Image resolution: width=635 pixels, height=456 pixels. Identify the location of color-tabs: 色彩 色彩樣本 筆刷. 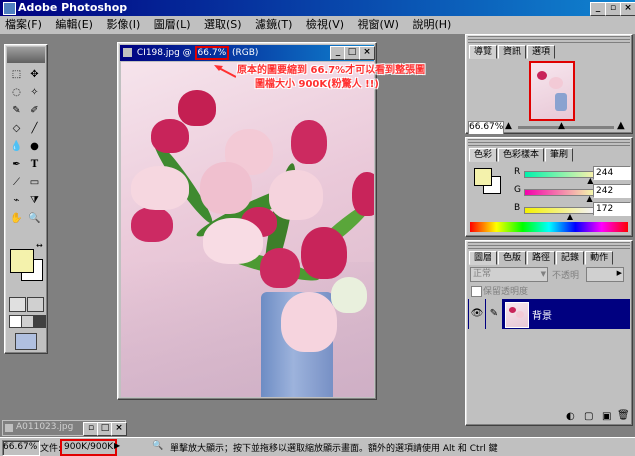
(521, 154).